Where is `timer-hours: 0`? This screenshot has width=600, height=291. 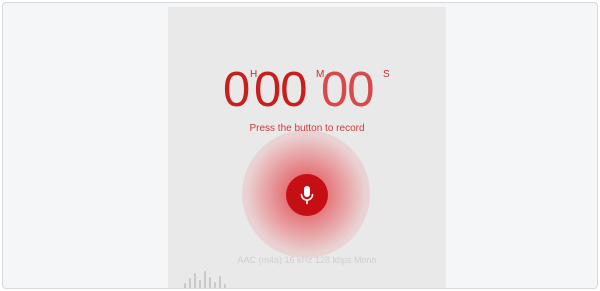 timer-hours: 0 is located at coordinates (236, 90).